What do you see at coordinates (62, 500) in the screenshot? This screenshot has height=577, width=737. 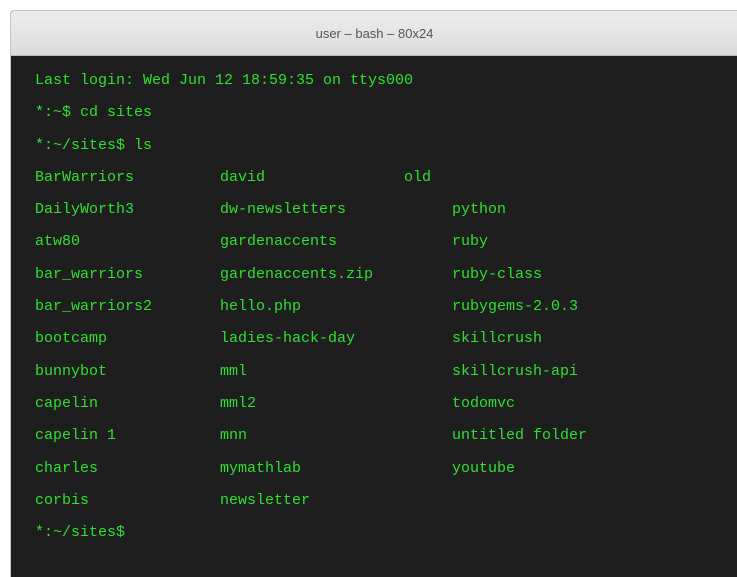 I see `ls-entry: corbis` at bounding box center [62, 500].